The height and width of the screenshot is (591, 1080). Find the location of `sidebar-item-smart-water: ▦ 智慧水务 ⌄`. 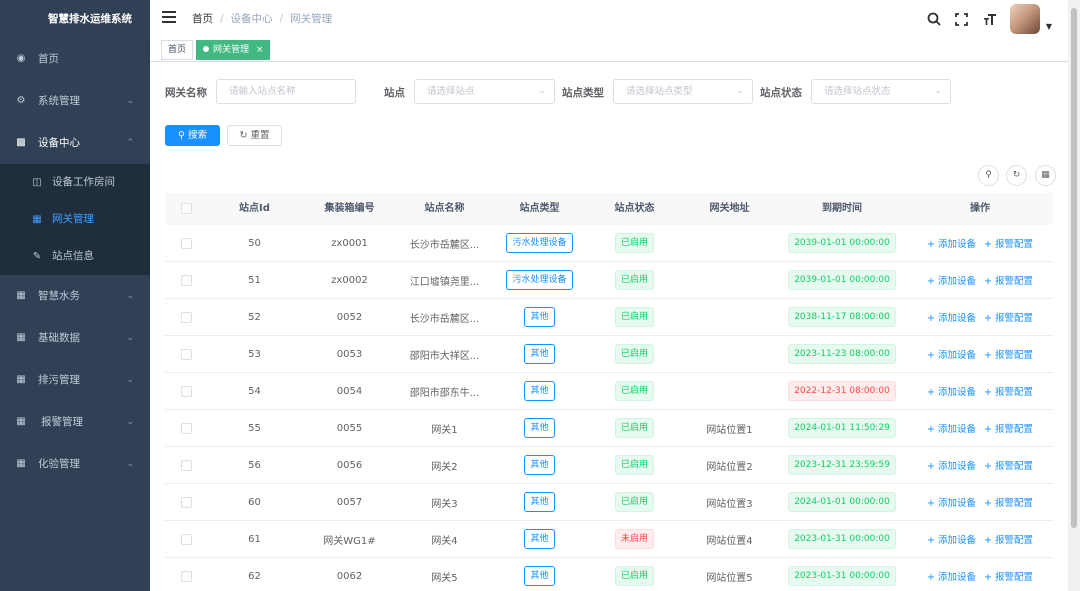

sidebar-item-smart-water: ▦ 智慧水务 ⌄ is located at coordinates (75, 296).